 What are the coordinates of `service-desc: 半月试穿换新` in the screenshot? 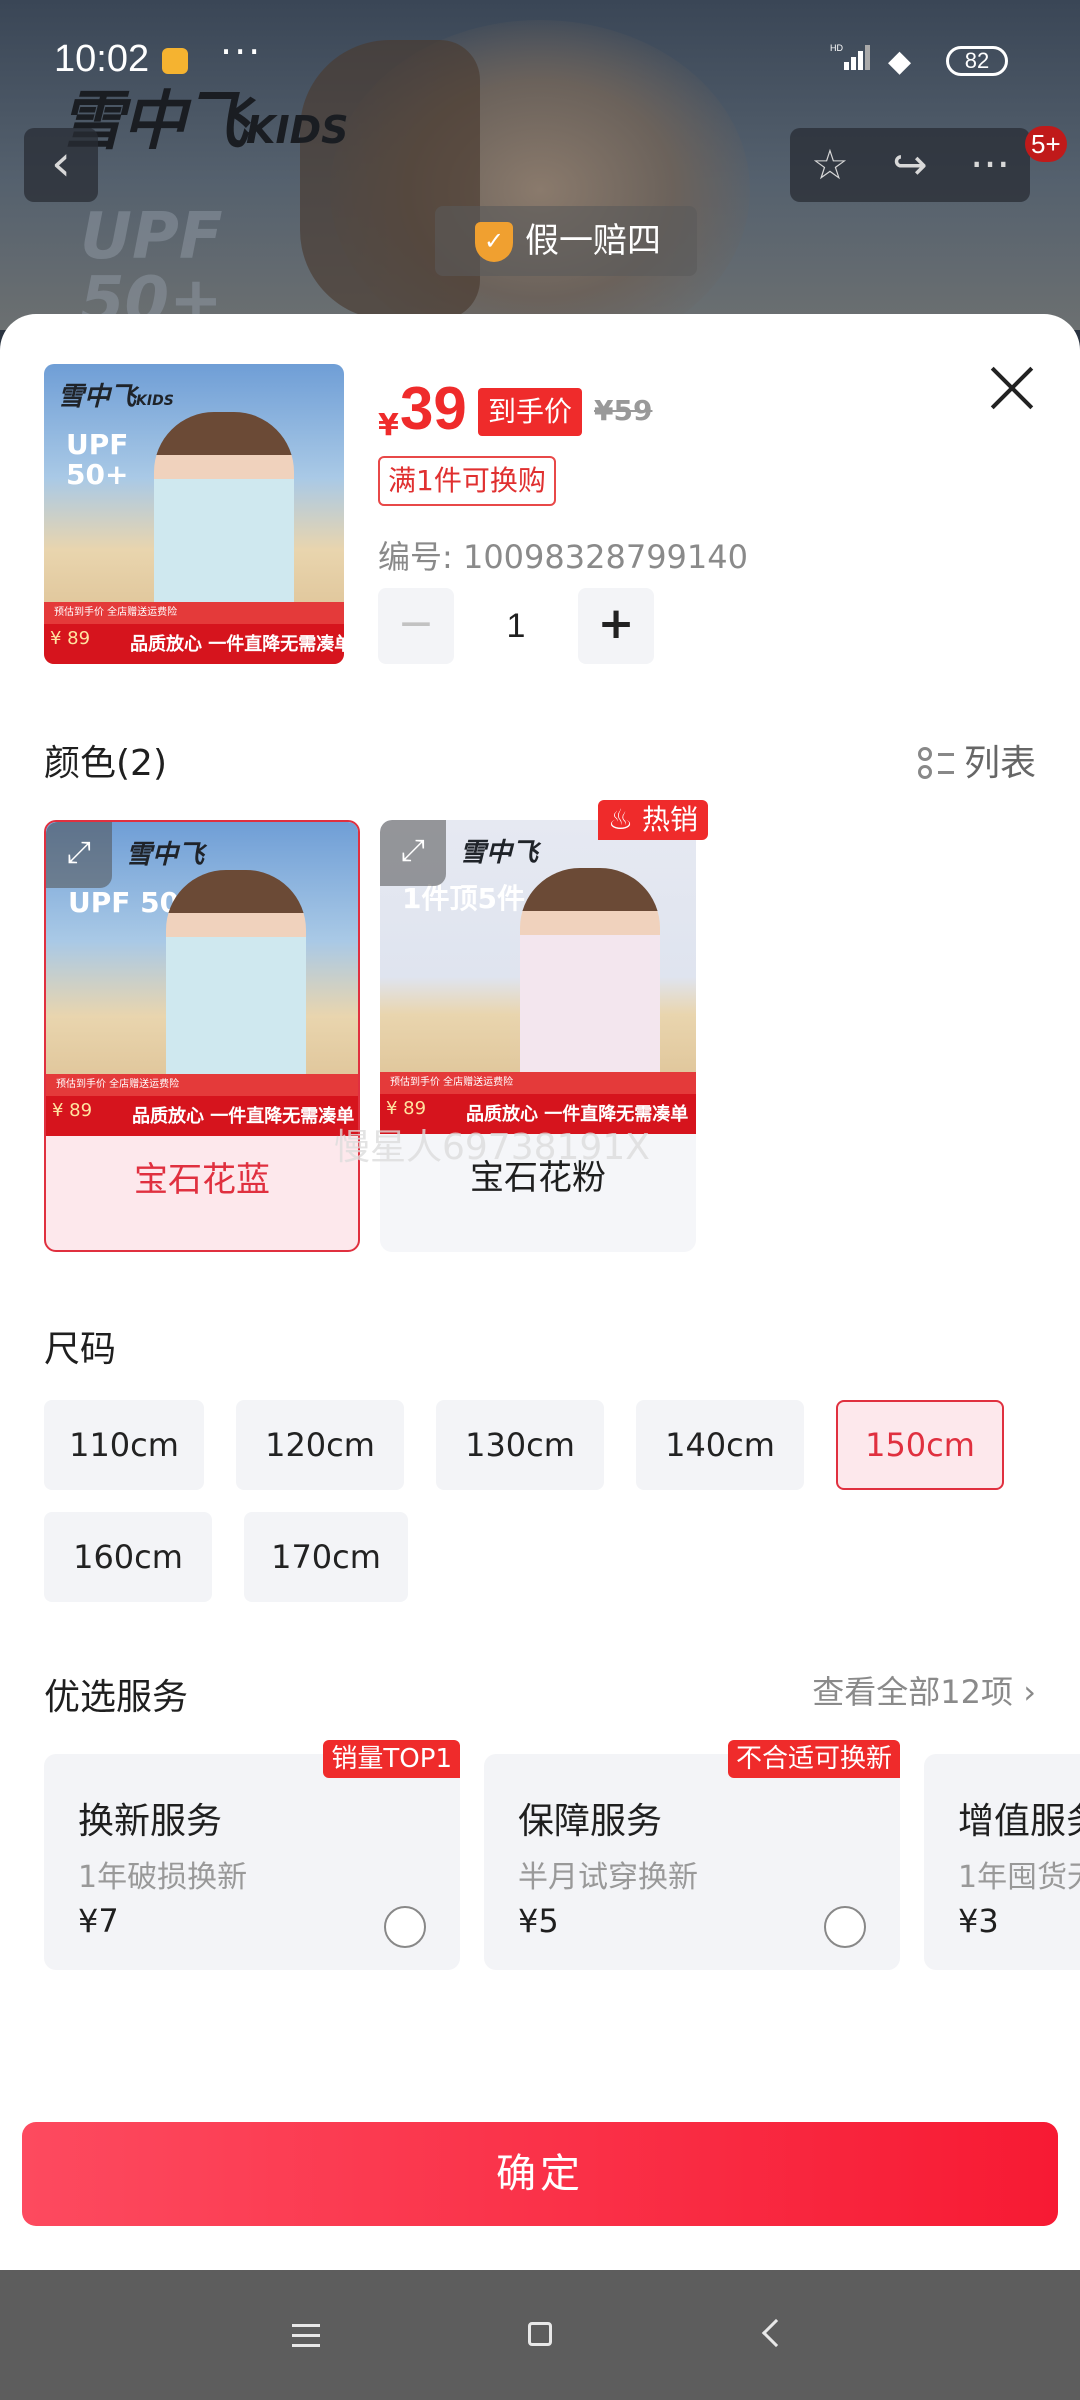 It's located at (608, 1877).